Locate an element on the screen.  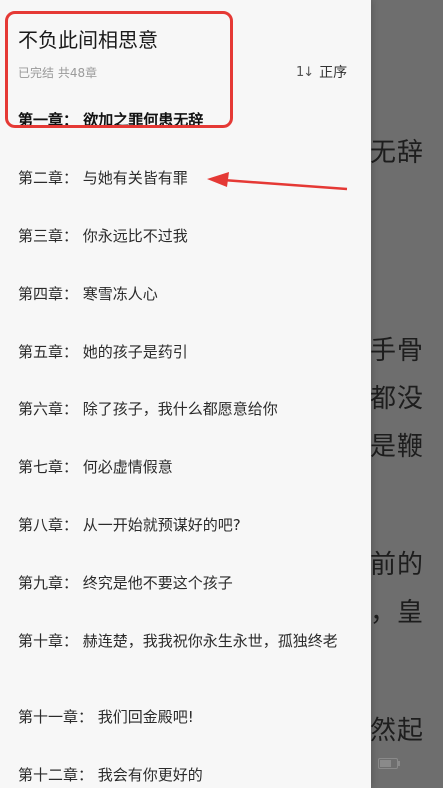
battery-level is located at coordinates (385, 763).